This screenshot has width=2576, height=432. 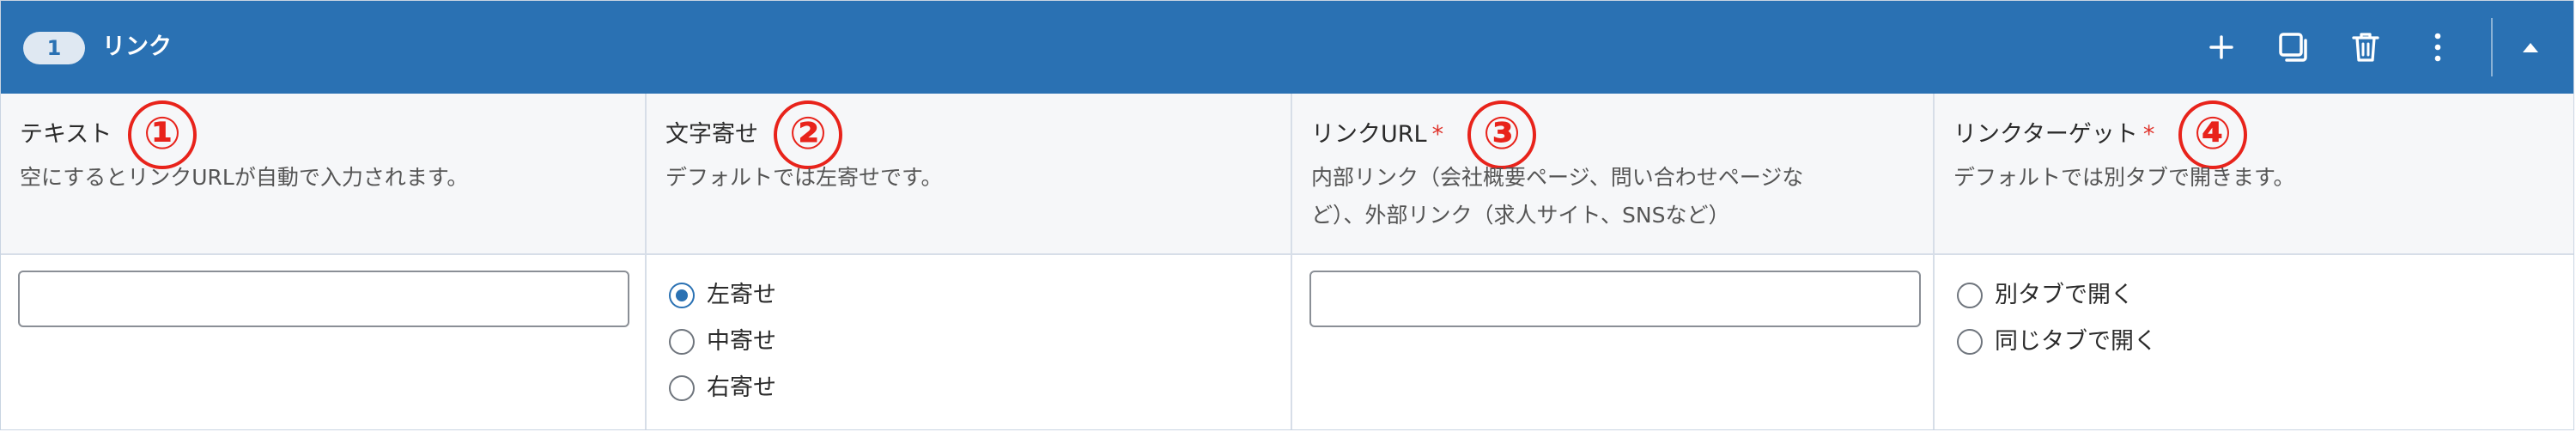 What do you see at coordinates (1557, 177) in the screenshot?
I see `description-line: 内部リンク（会社概要ページ、問い合わせページな` at bounding box center [1557, 177].